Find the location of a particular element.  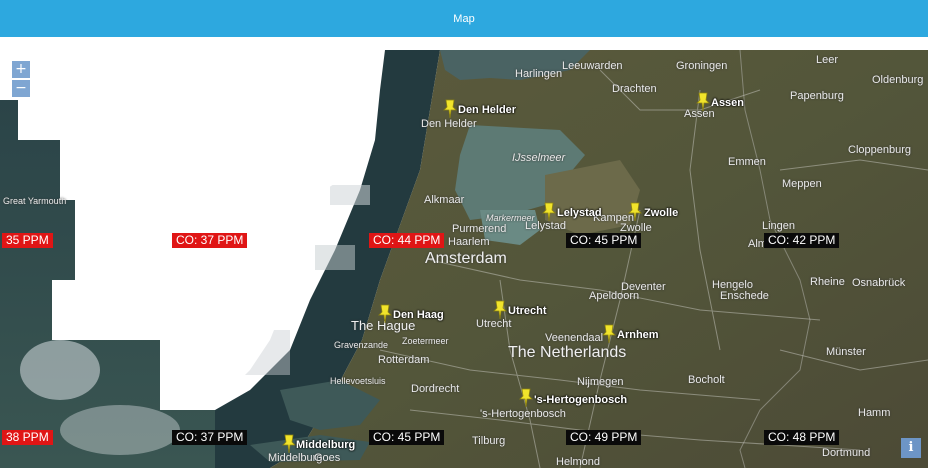

page-title: Map is located at coordinates (464, 18).